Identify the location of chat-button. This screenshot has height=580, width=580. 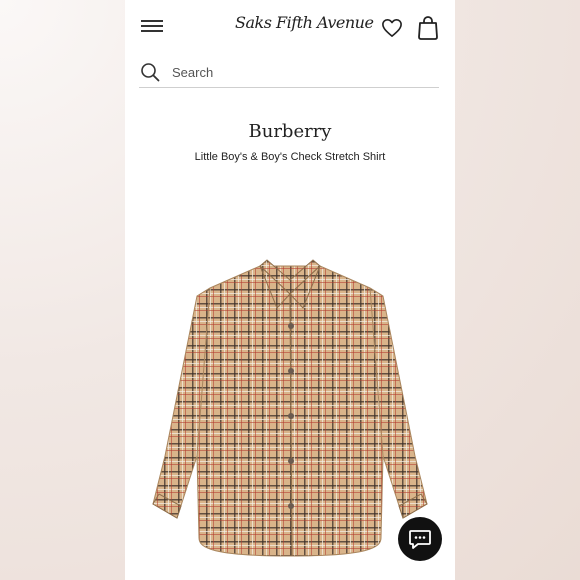
(420, 539).